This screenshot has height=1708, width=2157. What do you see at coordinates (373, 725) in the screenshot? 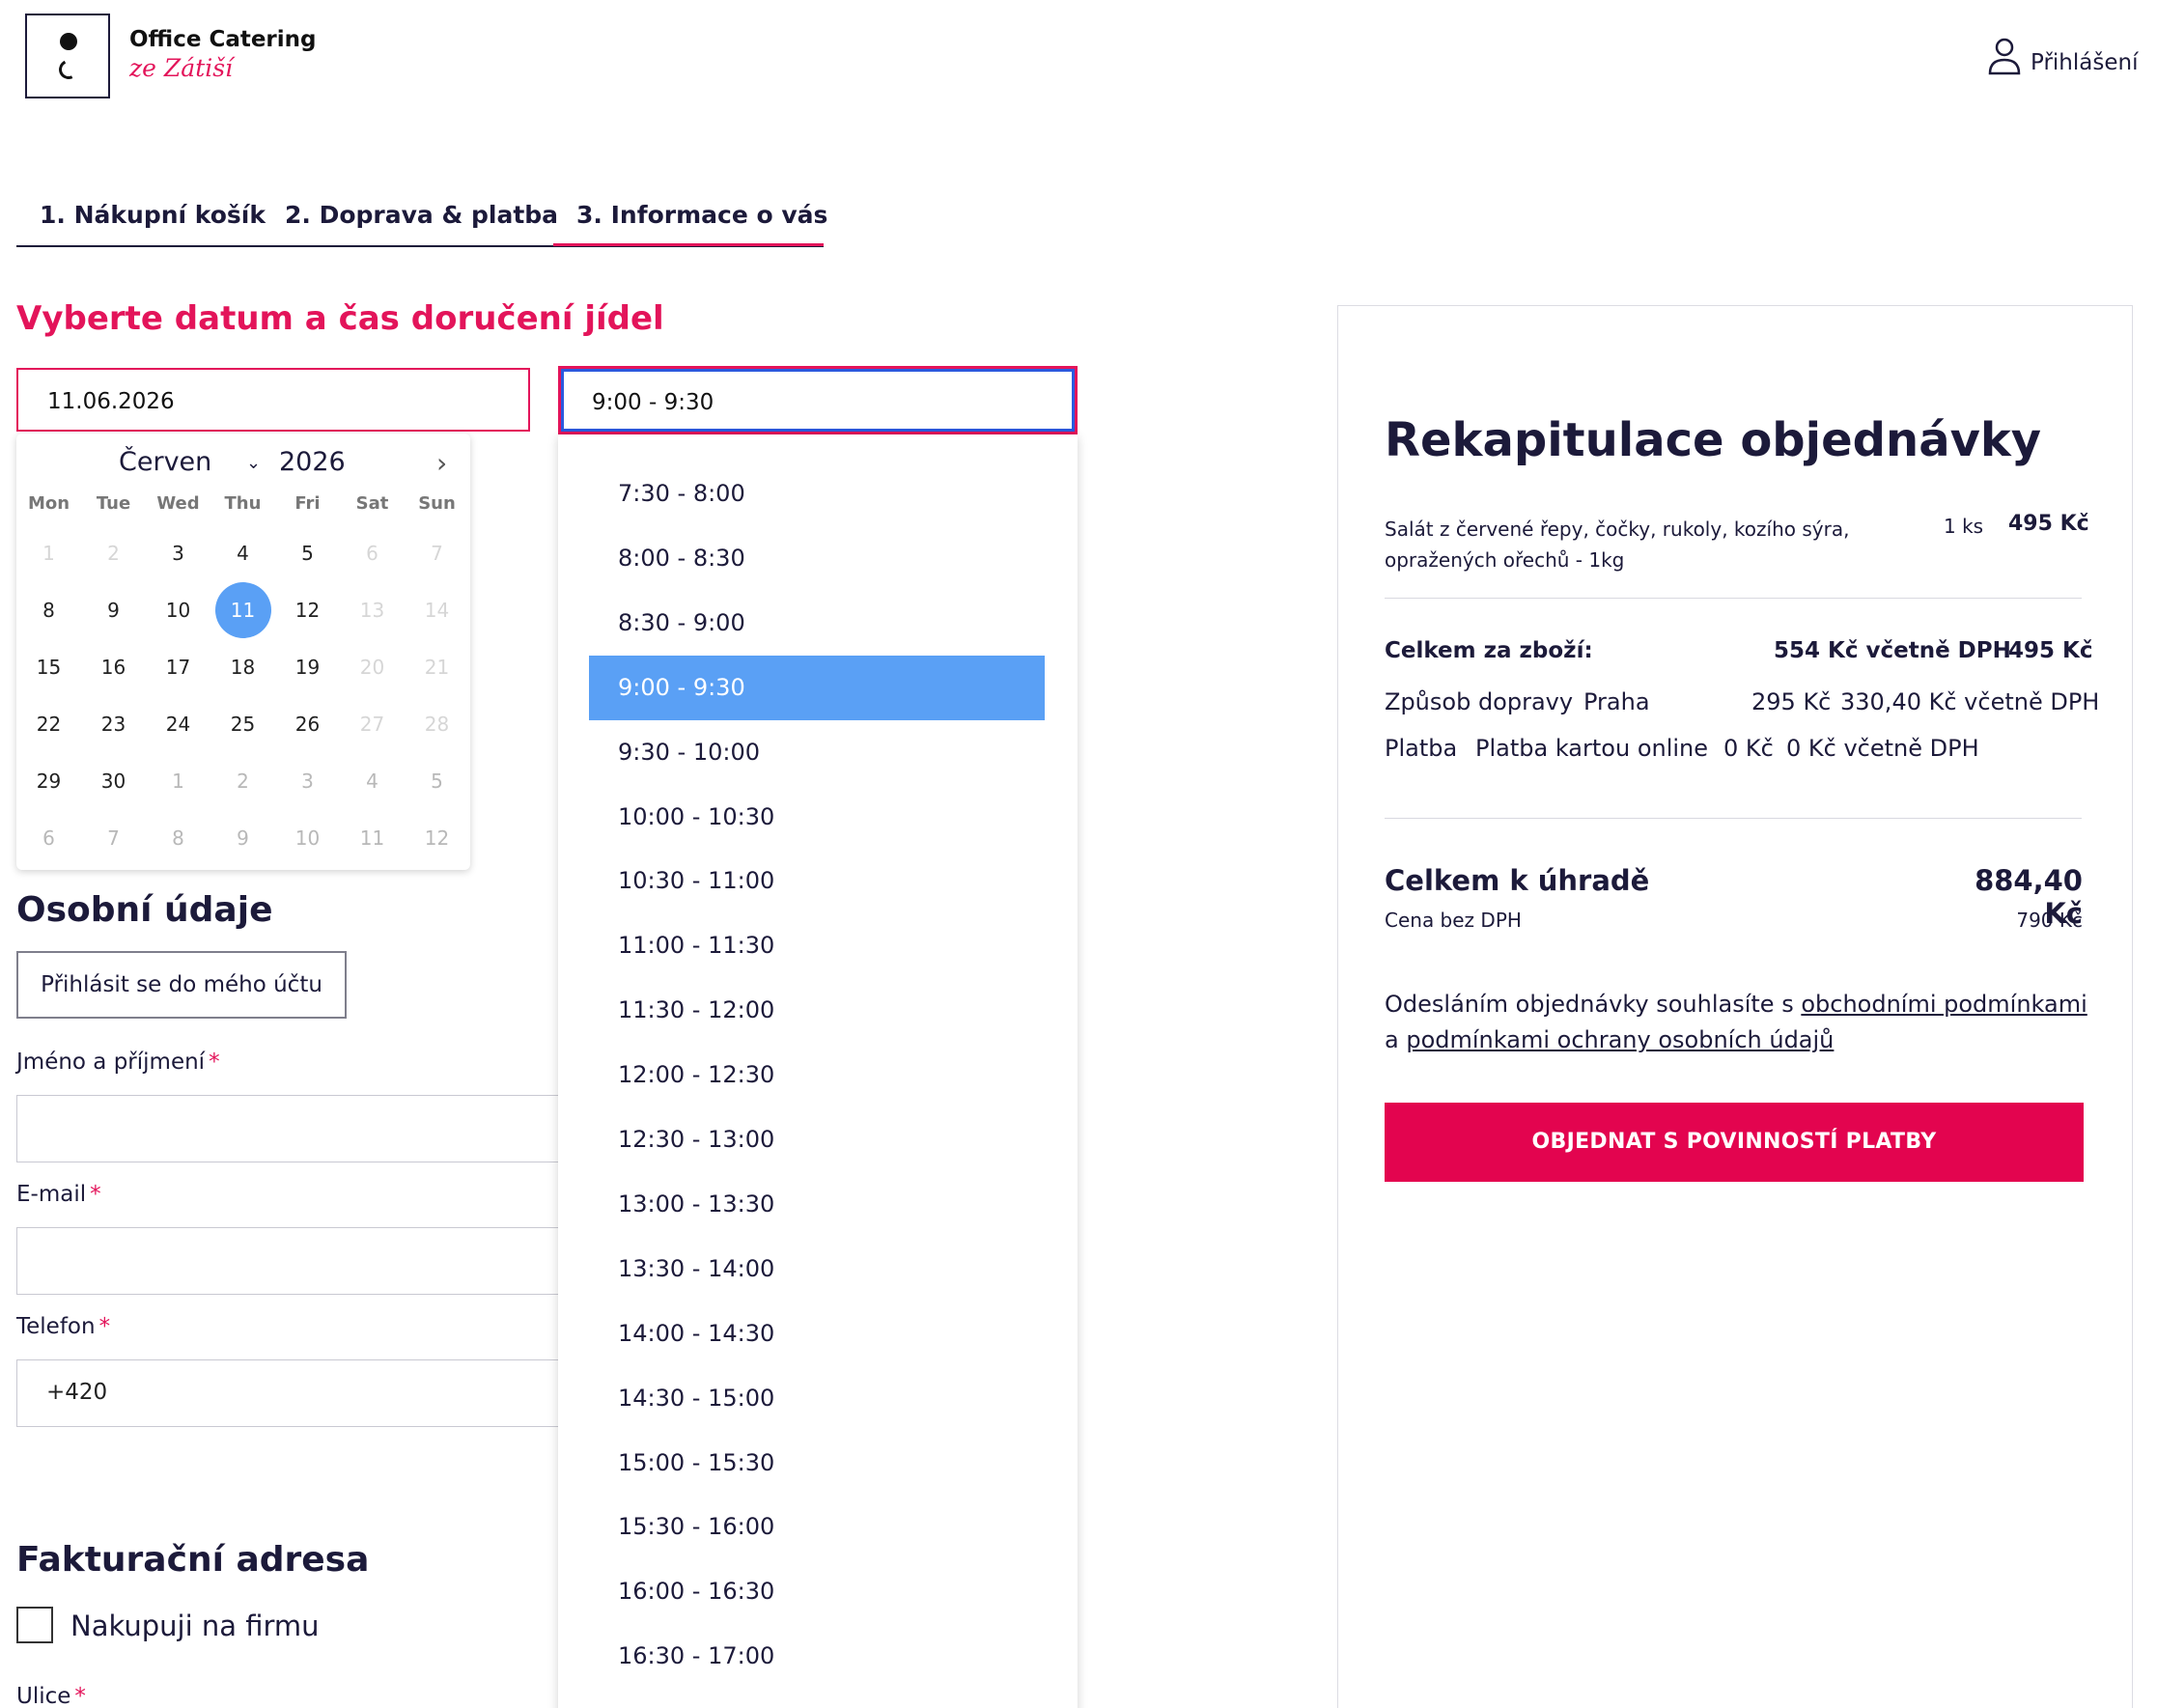
I see `calendar-day: 27` at bounding box center [373, 725].